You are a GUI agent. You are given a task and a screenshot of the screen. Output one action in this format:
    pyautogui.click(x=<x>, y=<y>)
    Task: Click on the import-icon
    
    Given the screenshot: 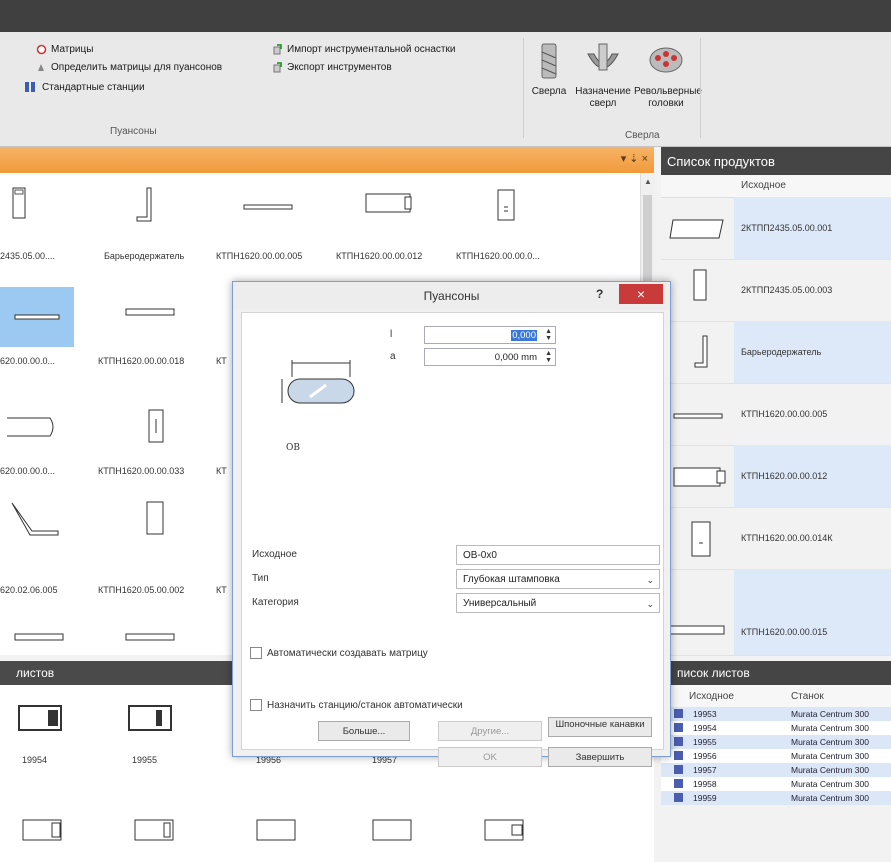 What is the action you would take?
    pyautogui.click(x=277, y=49)
    